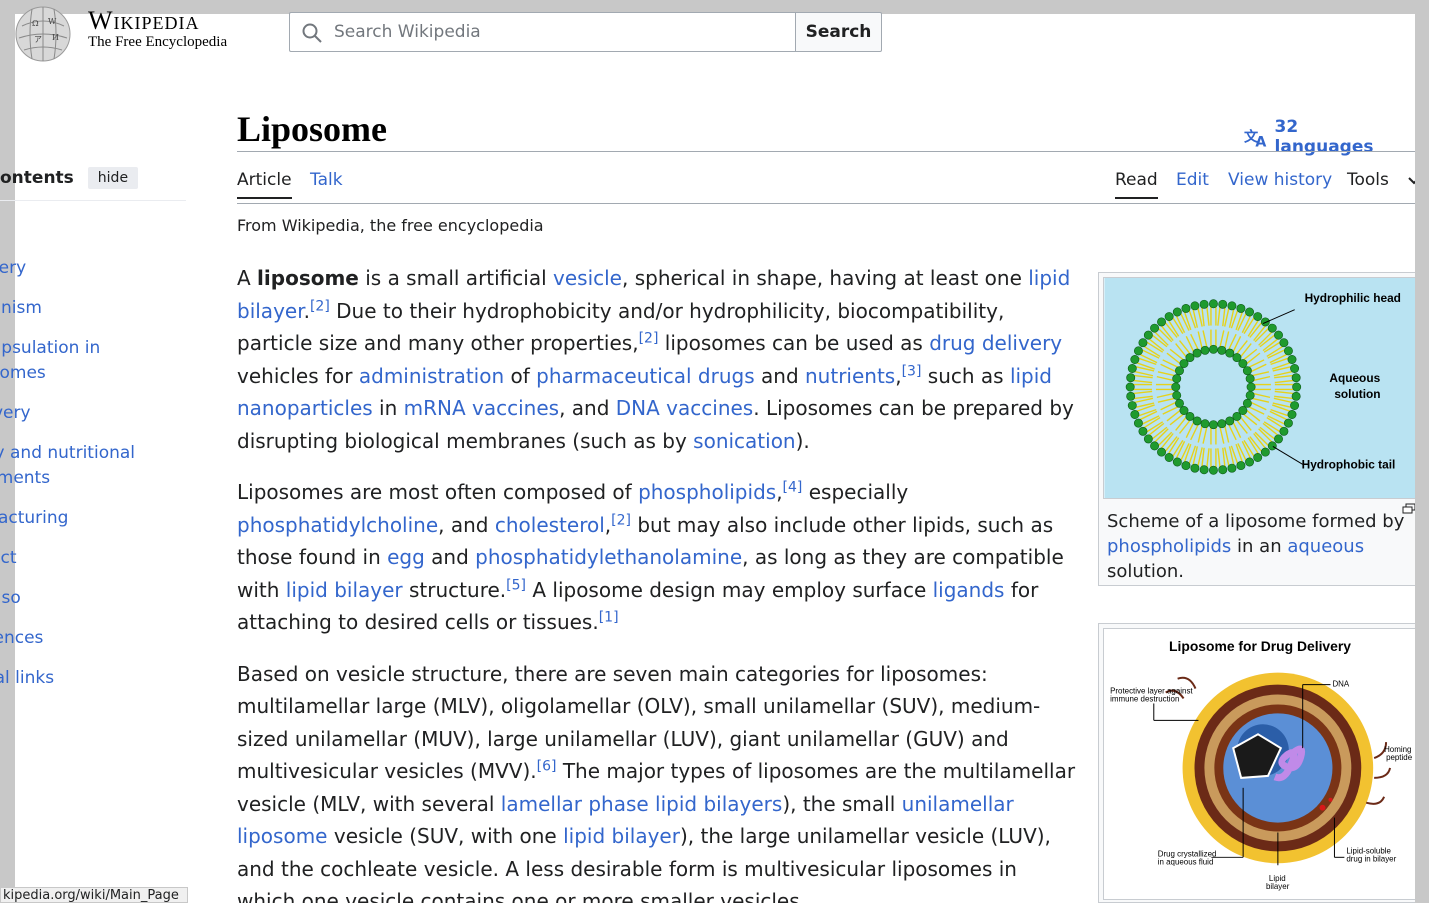  What do you see at coordinates (95, 678) in the screenshot?
I see `toc-item: ternal links` at bounding box center [95, 678].